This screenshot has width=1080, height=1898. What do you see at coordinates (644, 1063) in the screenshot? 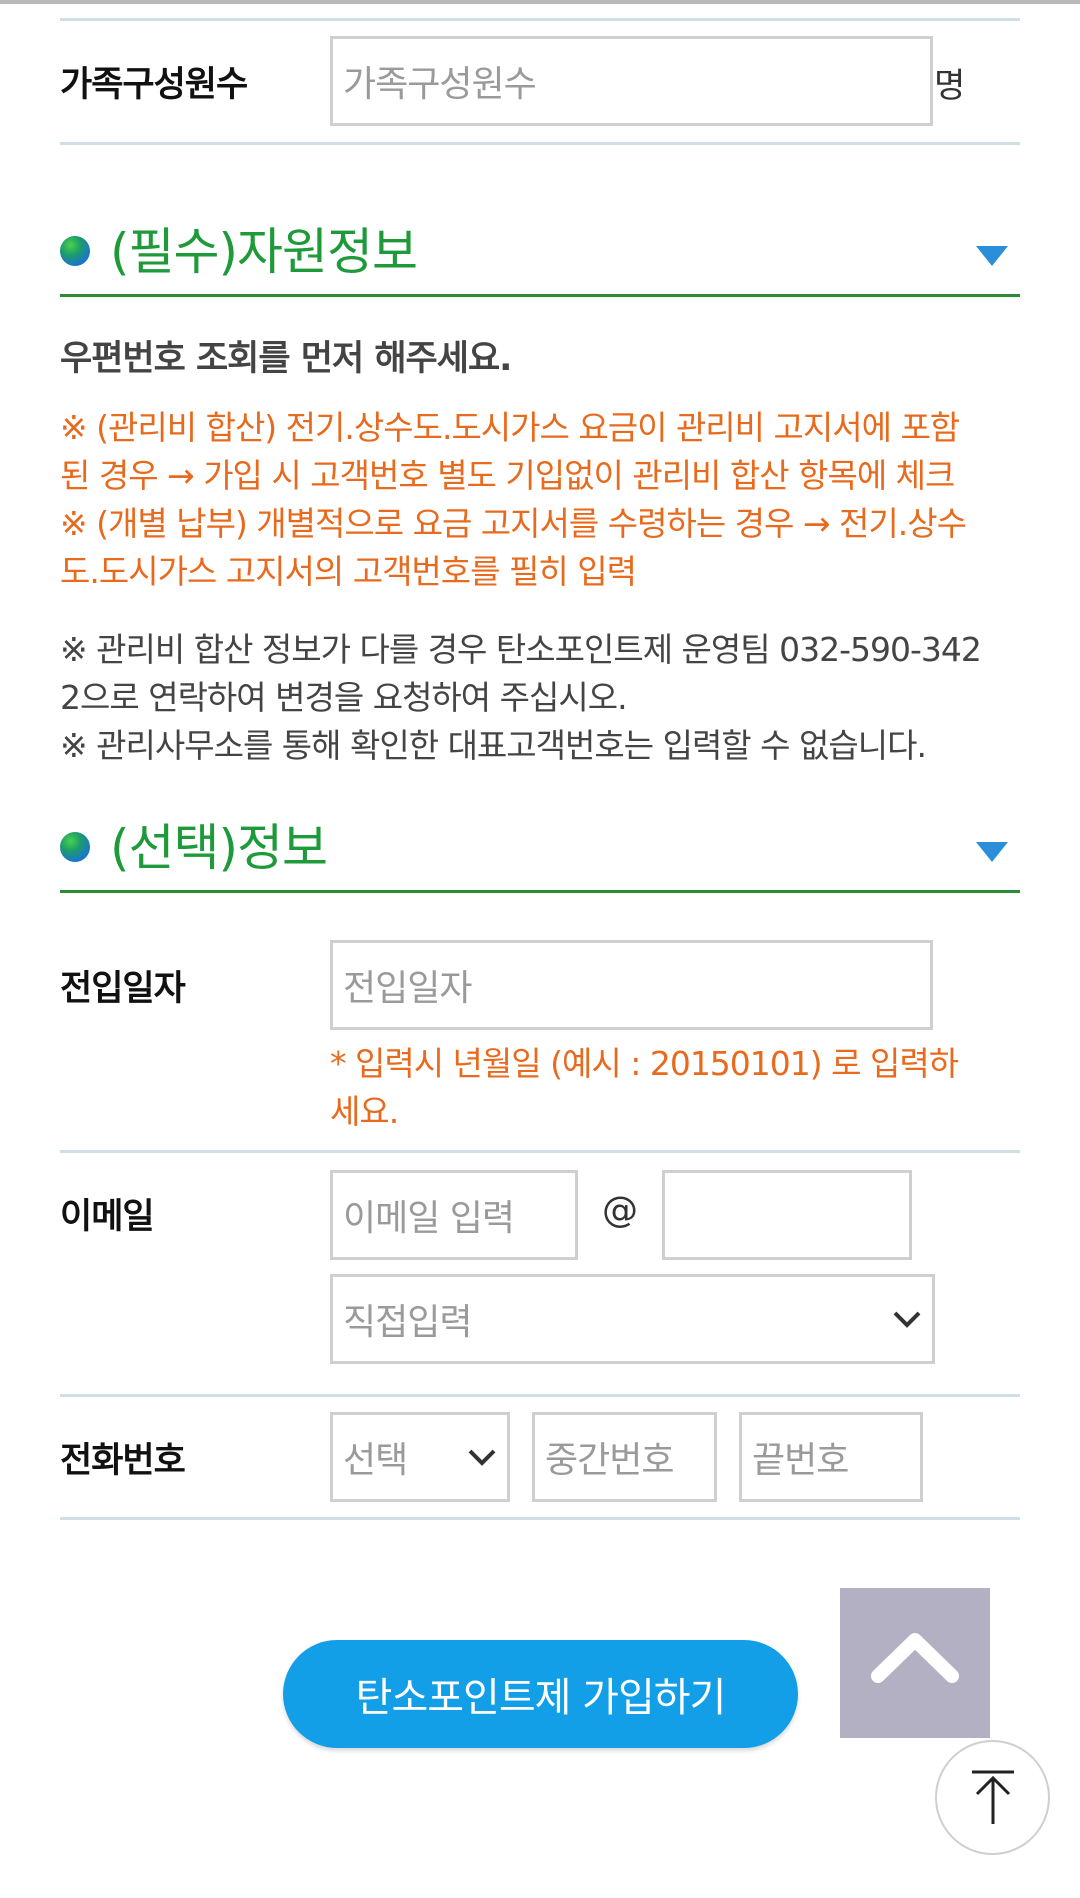
I see `hint-line: * 입력시 년월일 (예시 : 20150101) 로 입력하` at bounding box center [644, 1063].